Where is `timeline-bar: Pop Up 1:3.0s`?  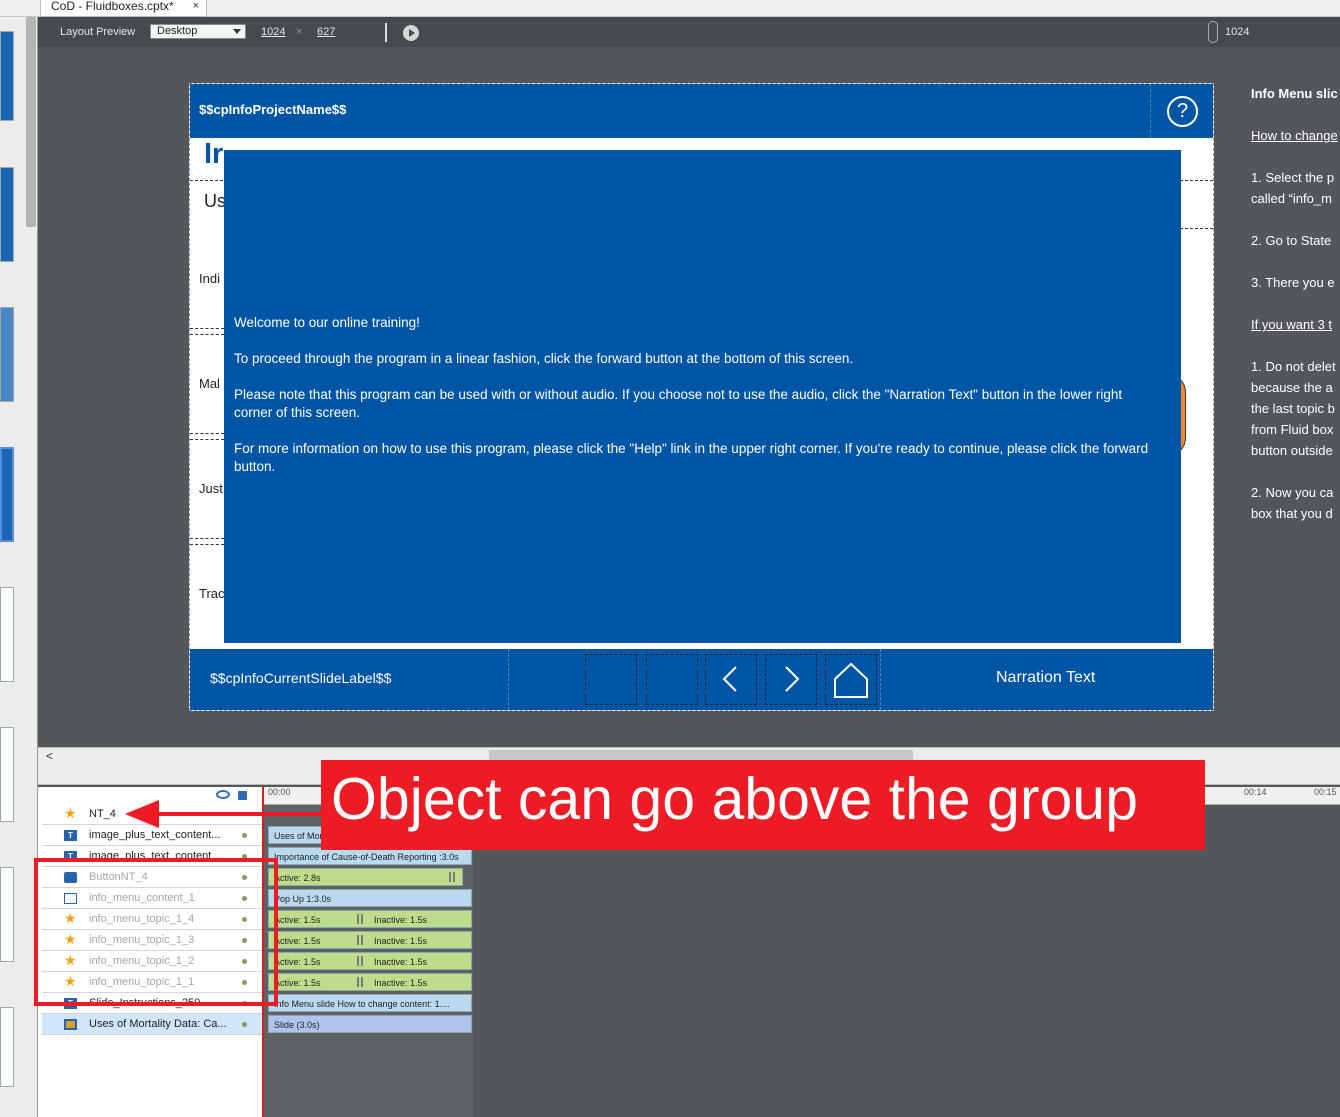
timeline-bar: Pop Up 1:3.0s is located at coordinates (370, 898).